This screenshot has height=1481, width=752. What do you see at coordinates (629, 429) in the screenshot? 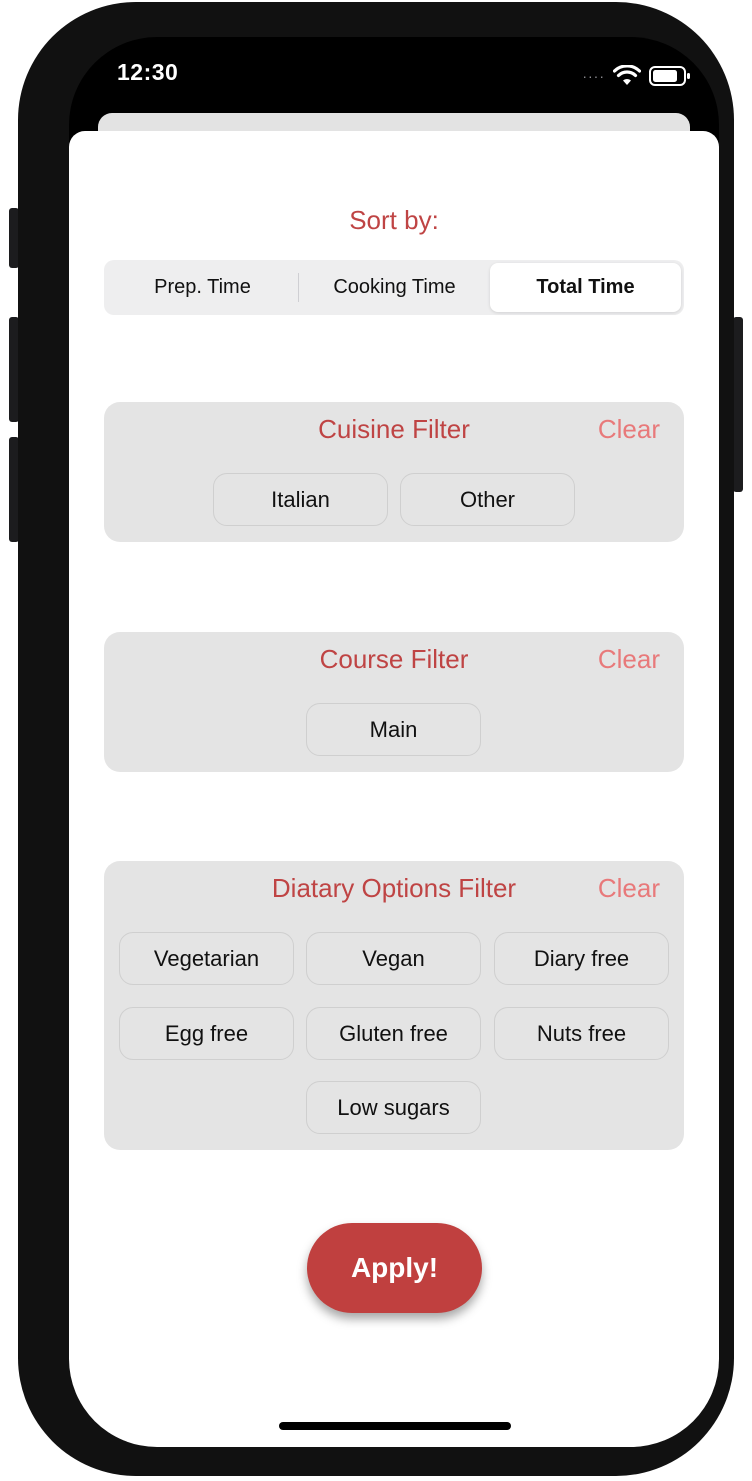
I see `cuisine-clear-button: Clear` at bounding box center [629, 429].